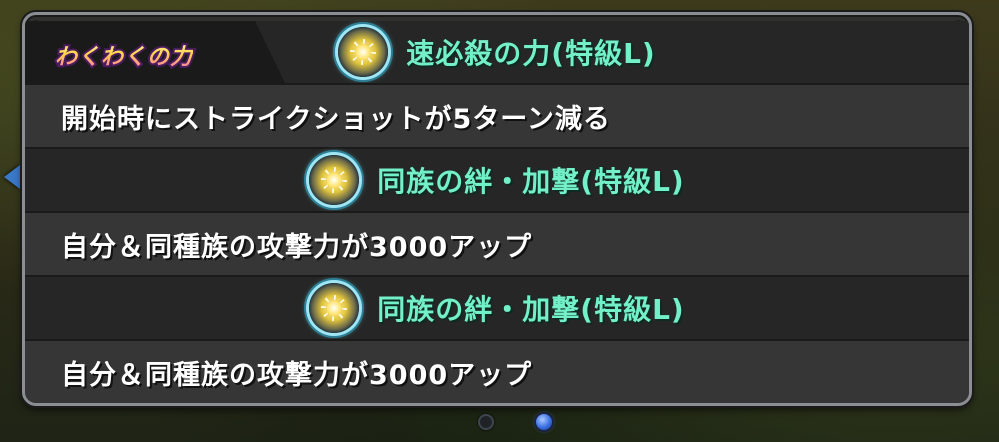  I want to click on ability-description-row: 開始時にストライクショットが5ターン減る, so click(497, 116).